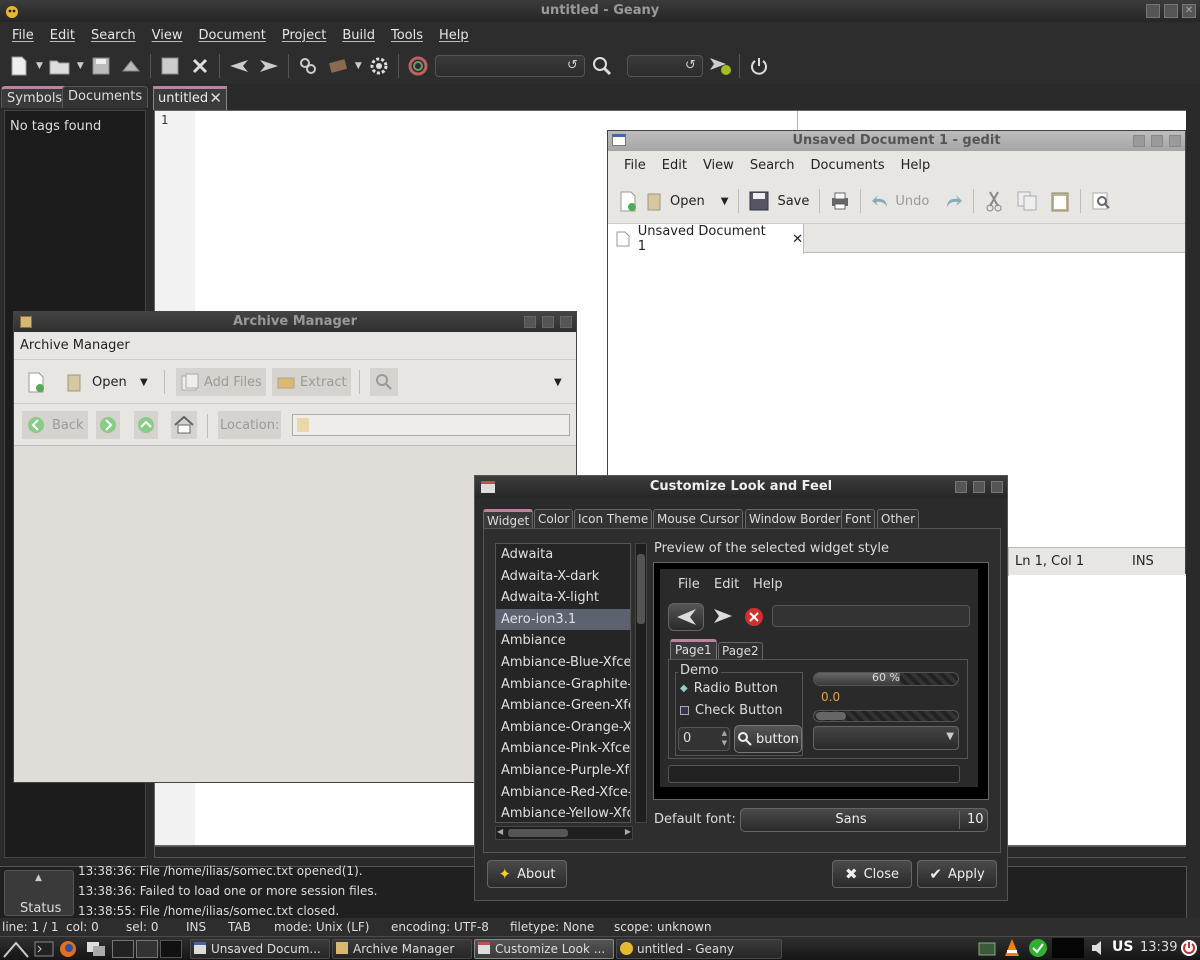 The height and width of the screenshot is (960, 1200). I want to click on save-button: Save, so click(779, 201).